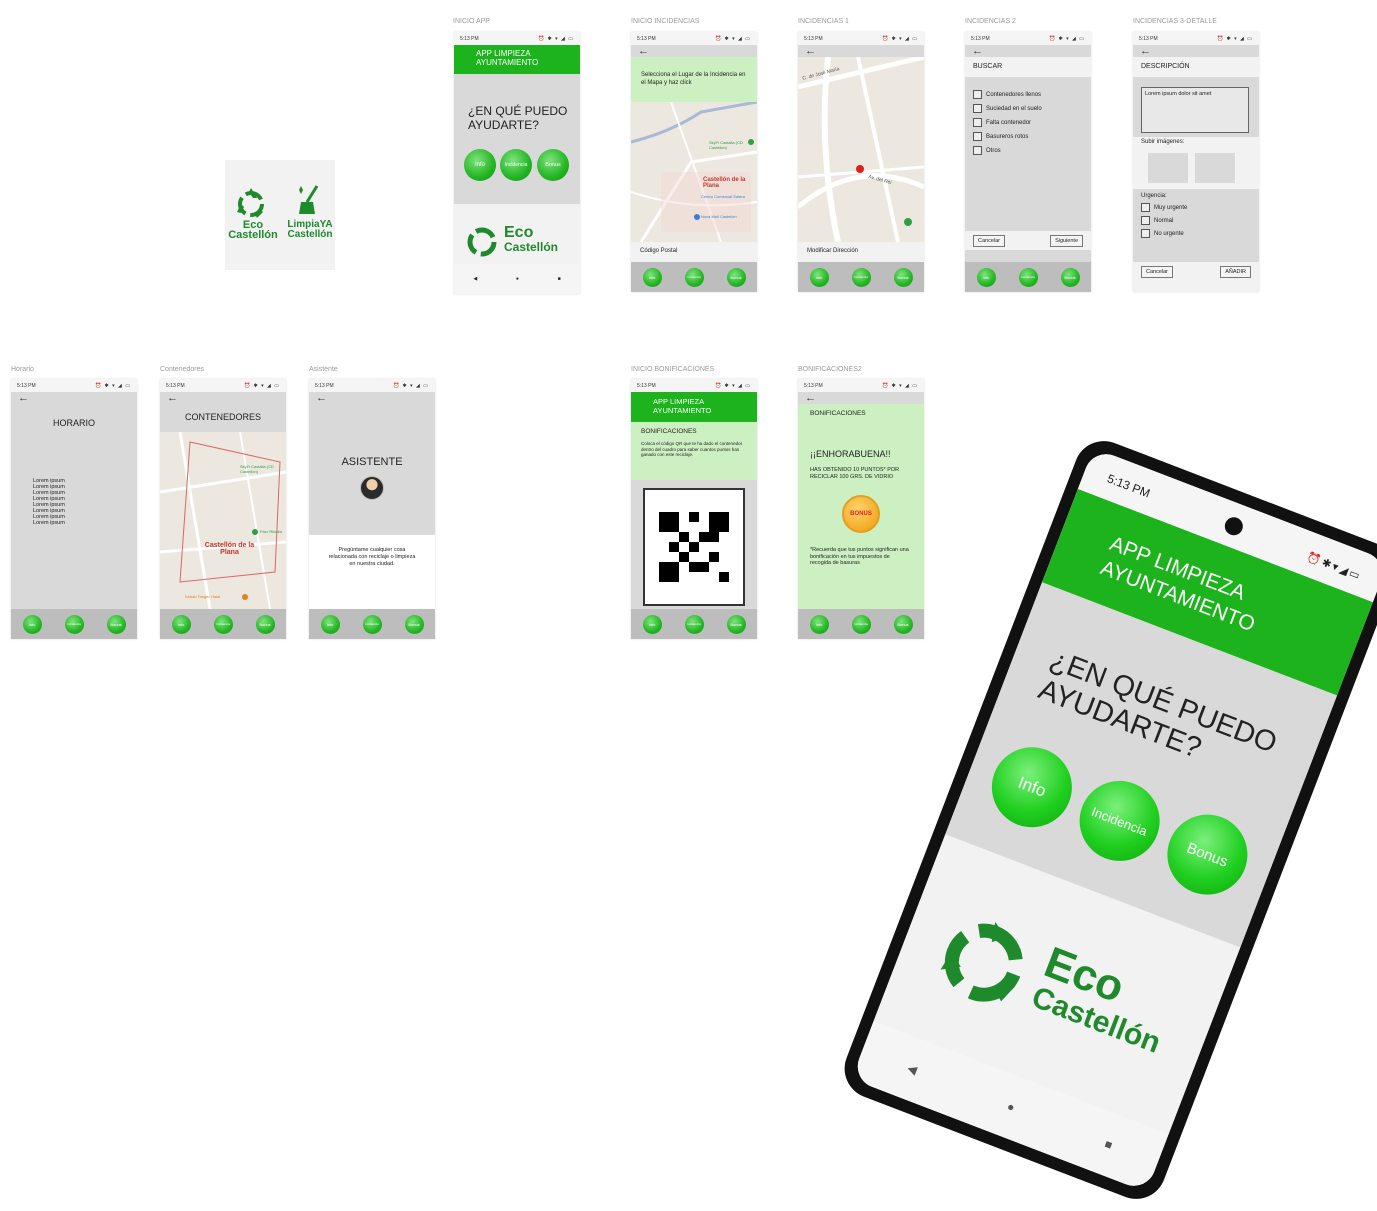 The image size is (1377, 1211). I want to click on action-row: Cancelar Siguiente, so click(1028, 240).